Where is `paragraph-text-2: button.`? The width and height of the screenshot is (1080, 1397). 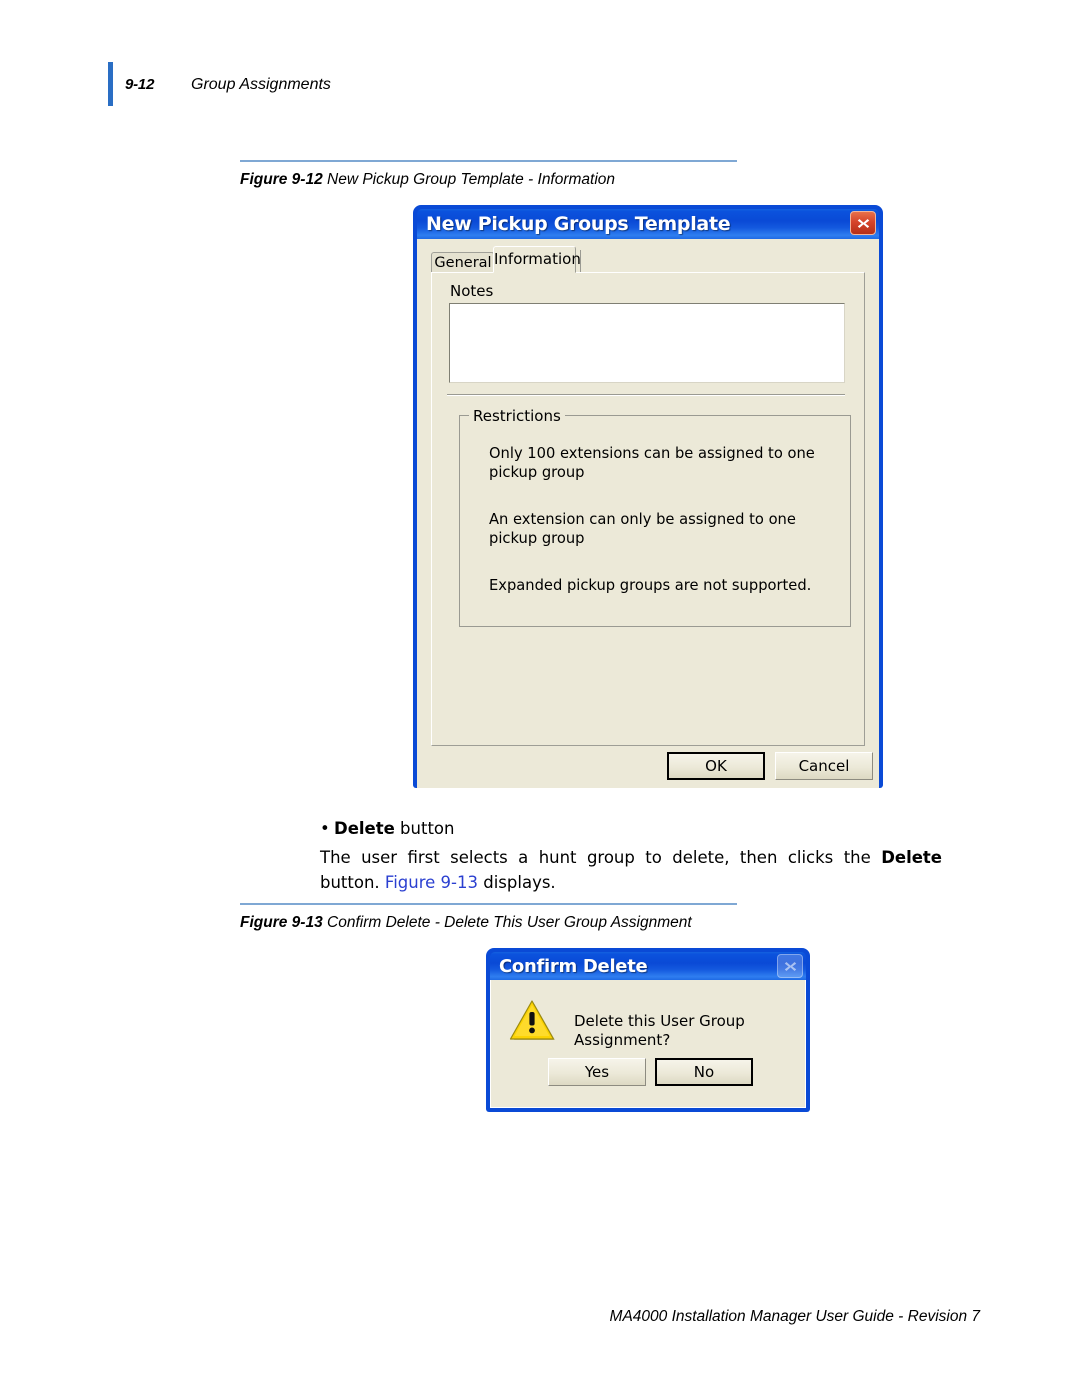 paragraph-text-2: button. is located at coordinates (352, 882).